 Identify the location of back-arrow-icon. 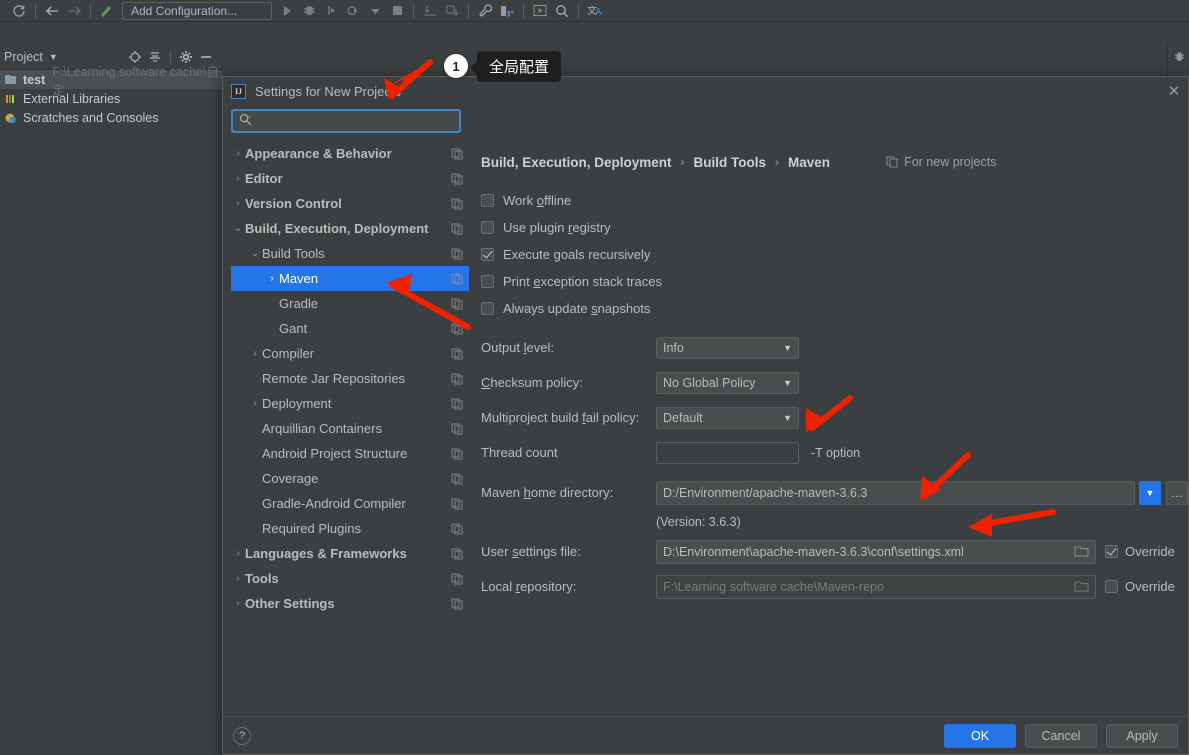
(52, 11).